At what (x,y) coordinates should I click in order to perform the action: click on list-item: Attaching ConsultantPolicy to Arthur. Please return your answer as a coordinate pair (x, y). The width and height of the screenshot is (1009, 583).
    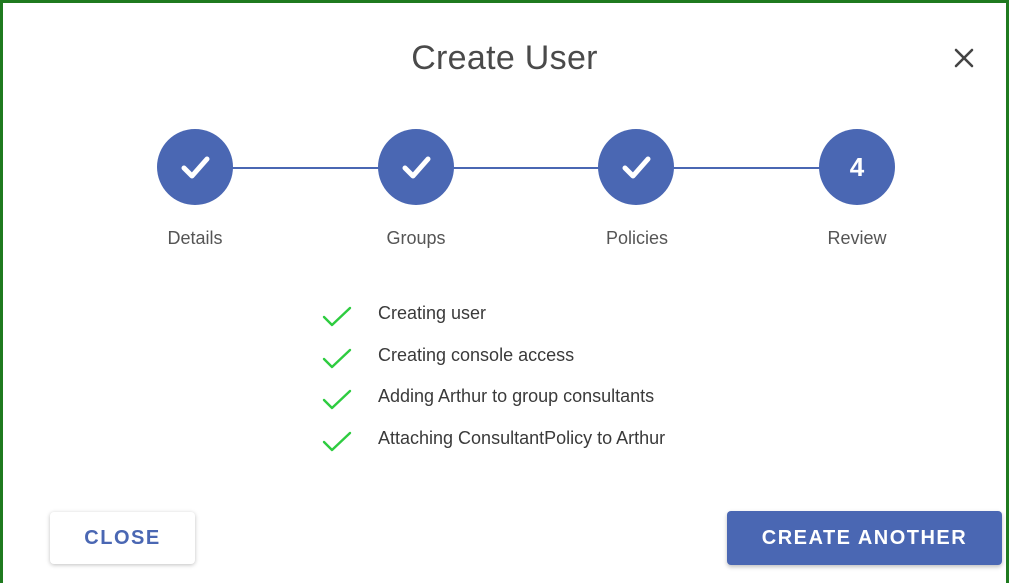
    Looking at the image, I should click on (493, 445).